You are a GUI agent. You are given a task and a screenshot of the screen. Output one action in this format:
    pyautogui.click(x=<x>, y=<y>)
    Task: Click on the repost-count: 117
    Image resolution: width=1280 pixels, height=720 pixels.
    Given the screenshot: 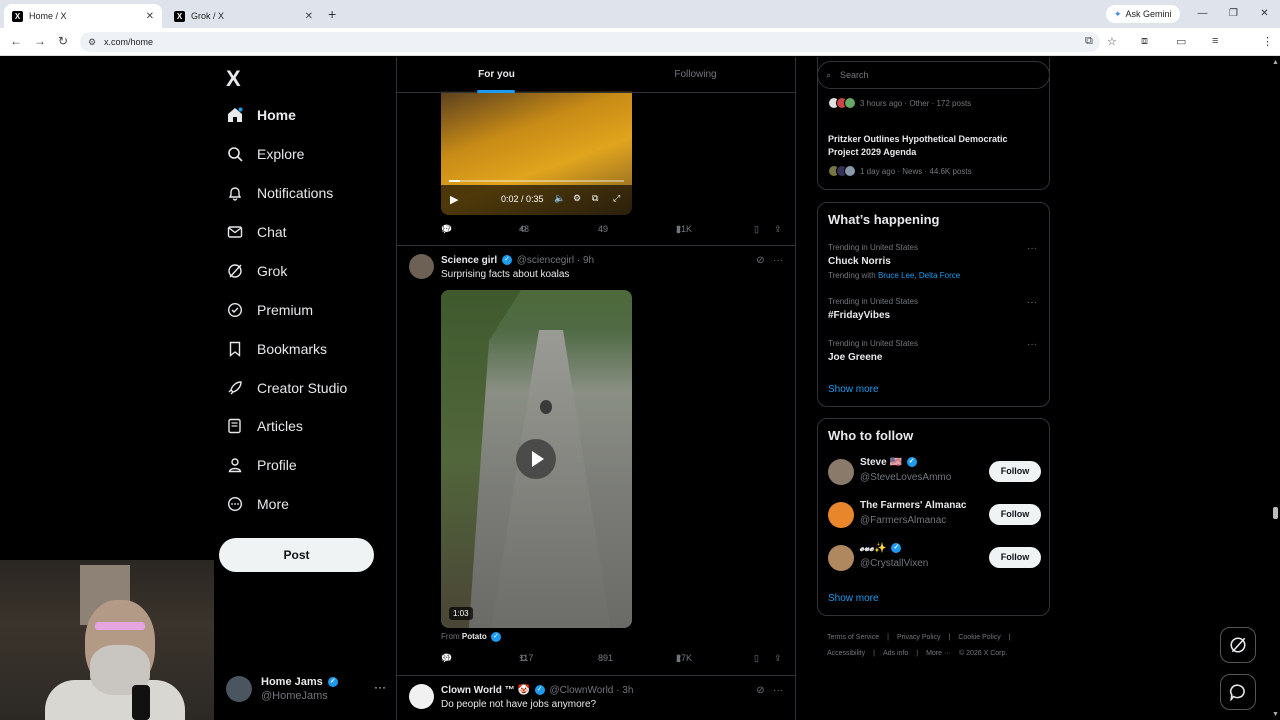 What is the action you would take?
    pyautogui.click(x=526, y=658)
    